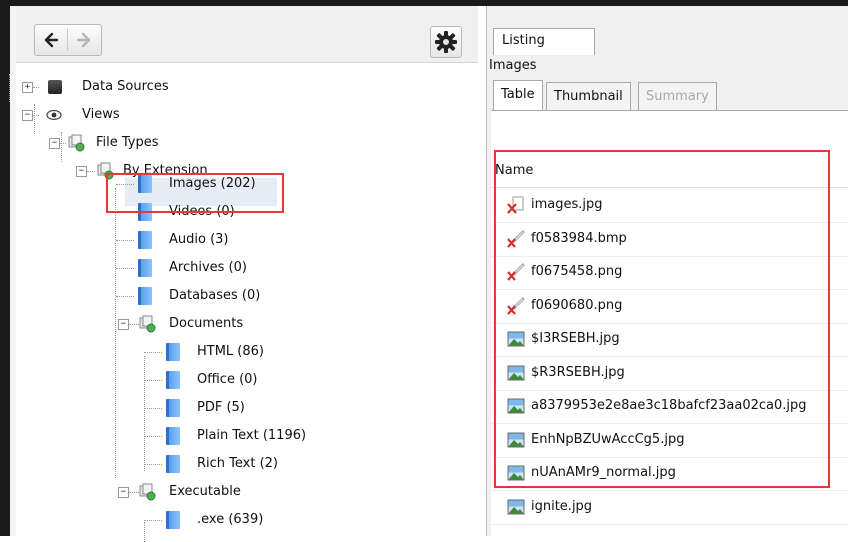  I want to click on tree-item-label: HTML (86), so click(230, 351).